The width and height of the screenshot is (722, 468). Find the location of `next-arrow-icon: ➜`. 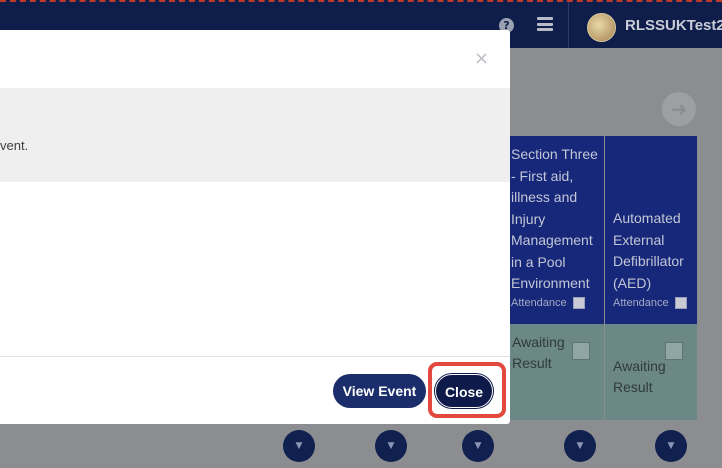

next-arrow-icon: ➜ is located at coordinates (679, 109).